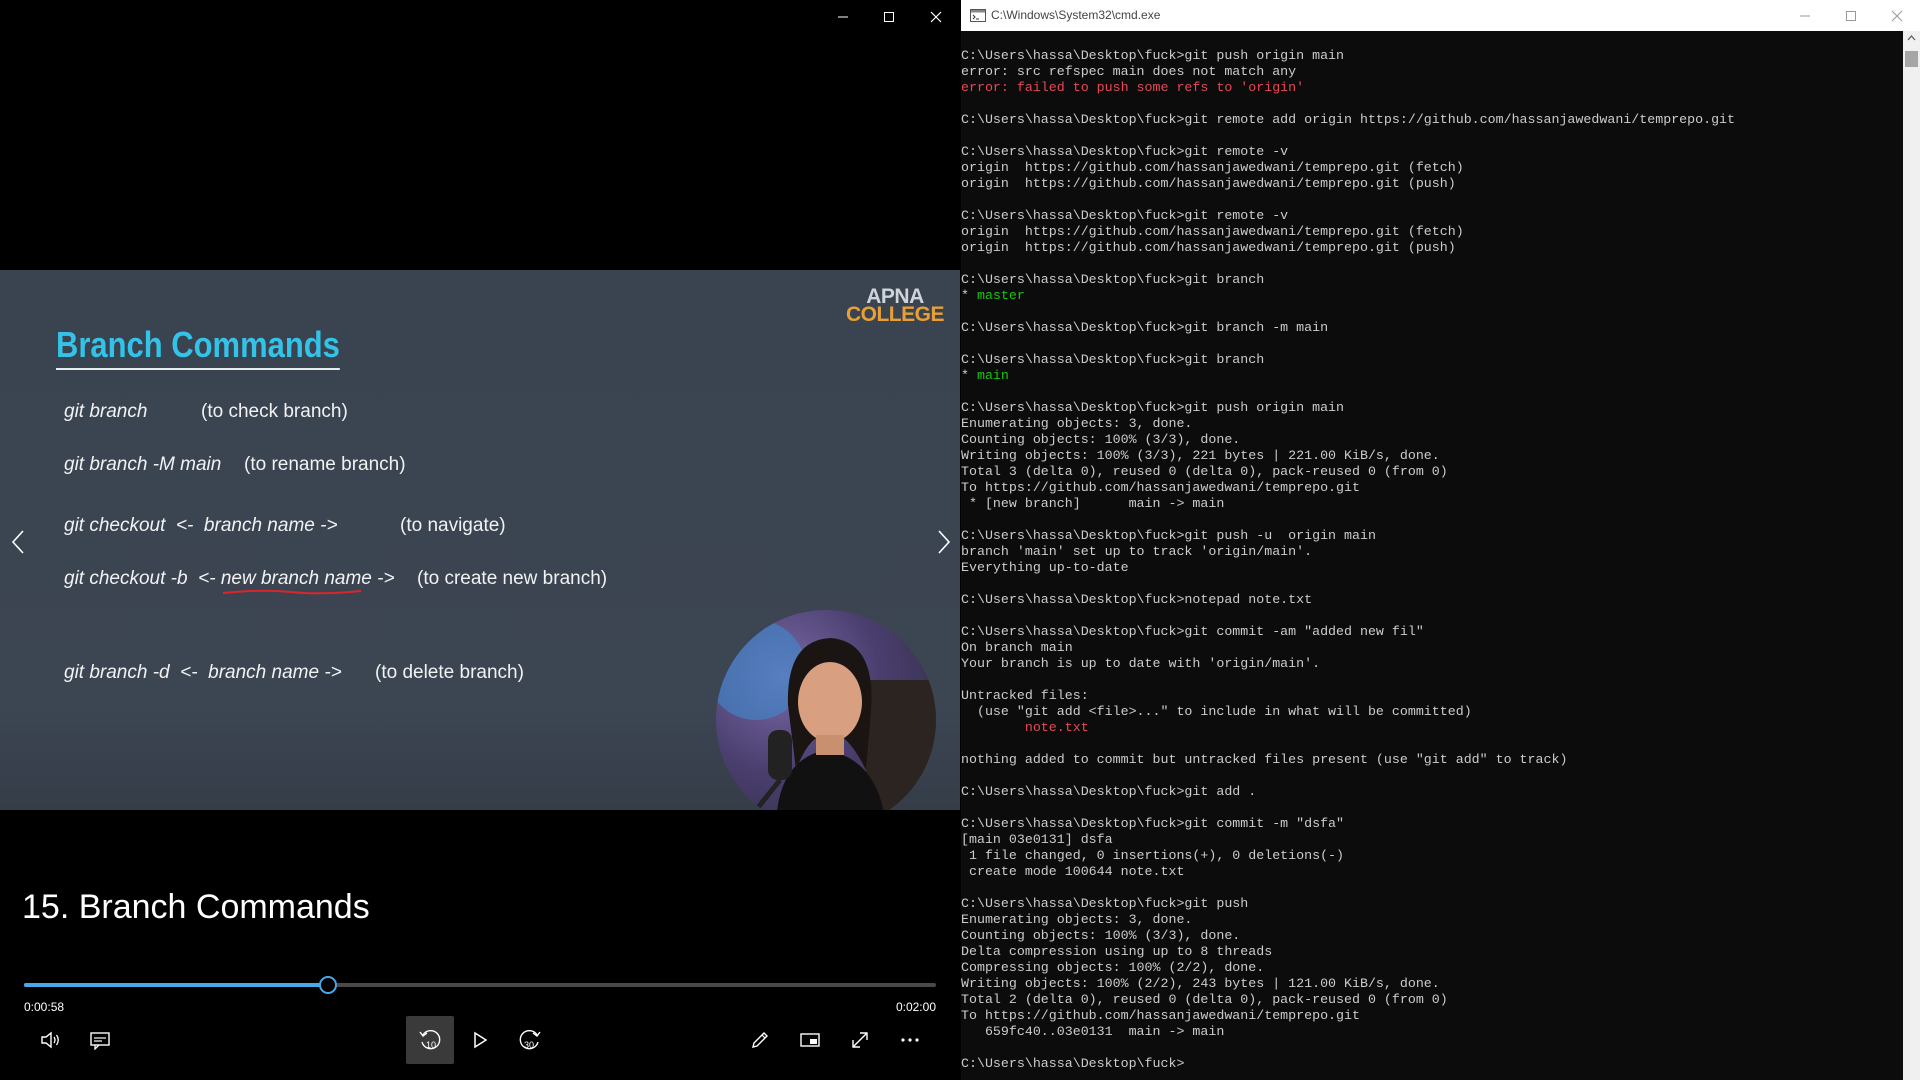  What do you see at coordinates (895, 314) in the screenshot?
I see `logo-line-college: COLLEGE` at bounding box center [895, 314].